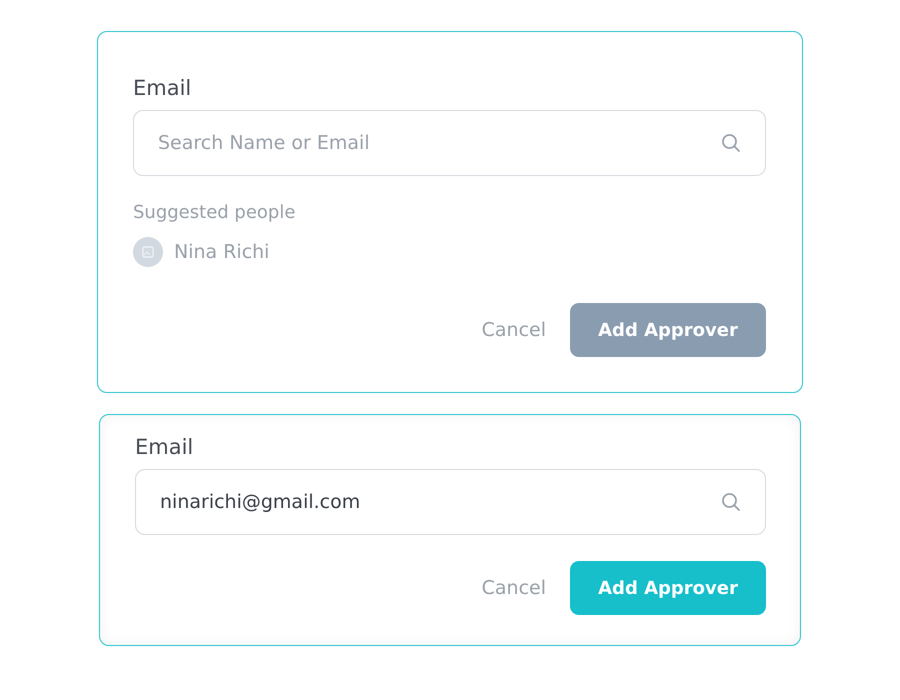 Image resolution: width=900 pixels, height=700 pixels. What do you see at coordinates (450, 502) in the screenshot?
I see `search-field: ninarichi@gmail.com` at bounding box center [450, 502].